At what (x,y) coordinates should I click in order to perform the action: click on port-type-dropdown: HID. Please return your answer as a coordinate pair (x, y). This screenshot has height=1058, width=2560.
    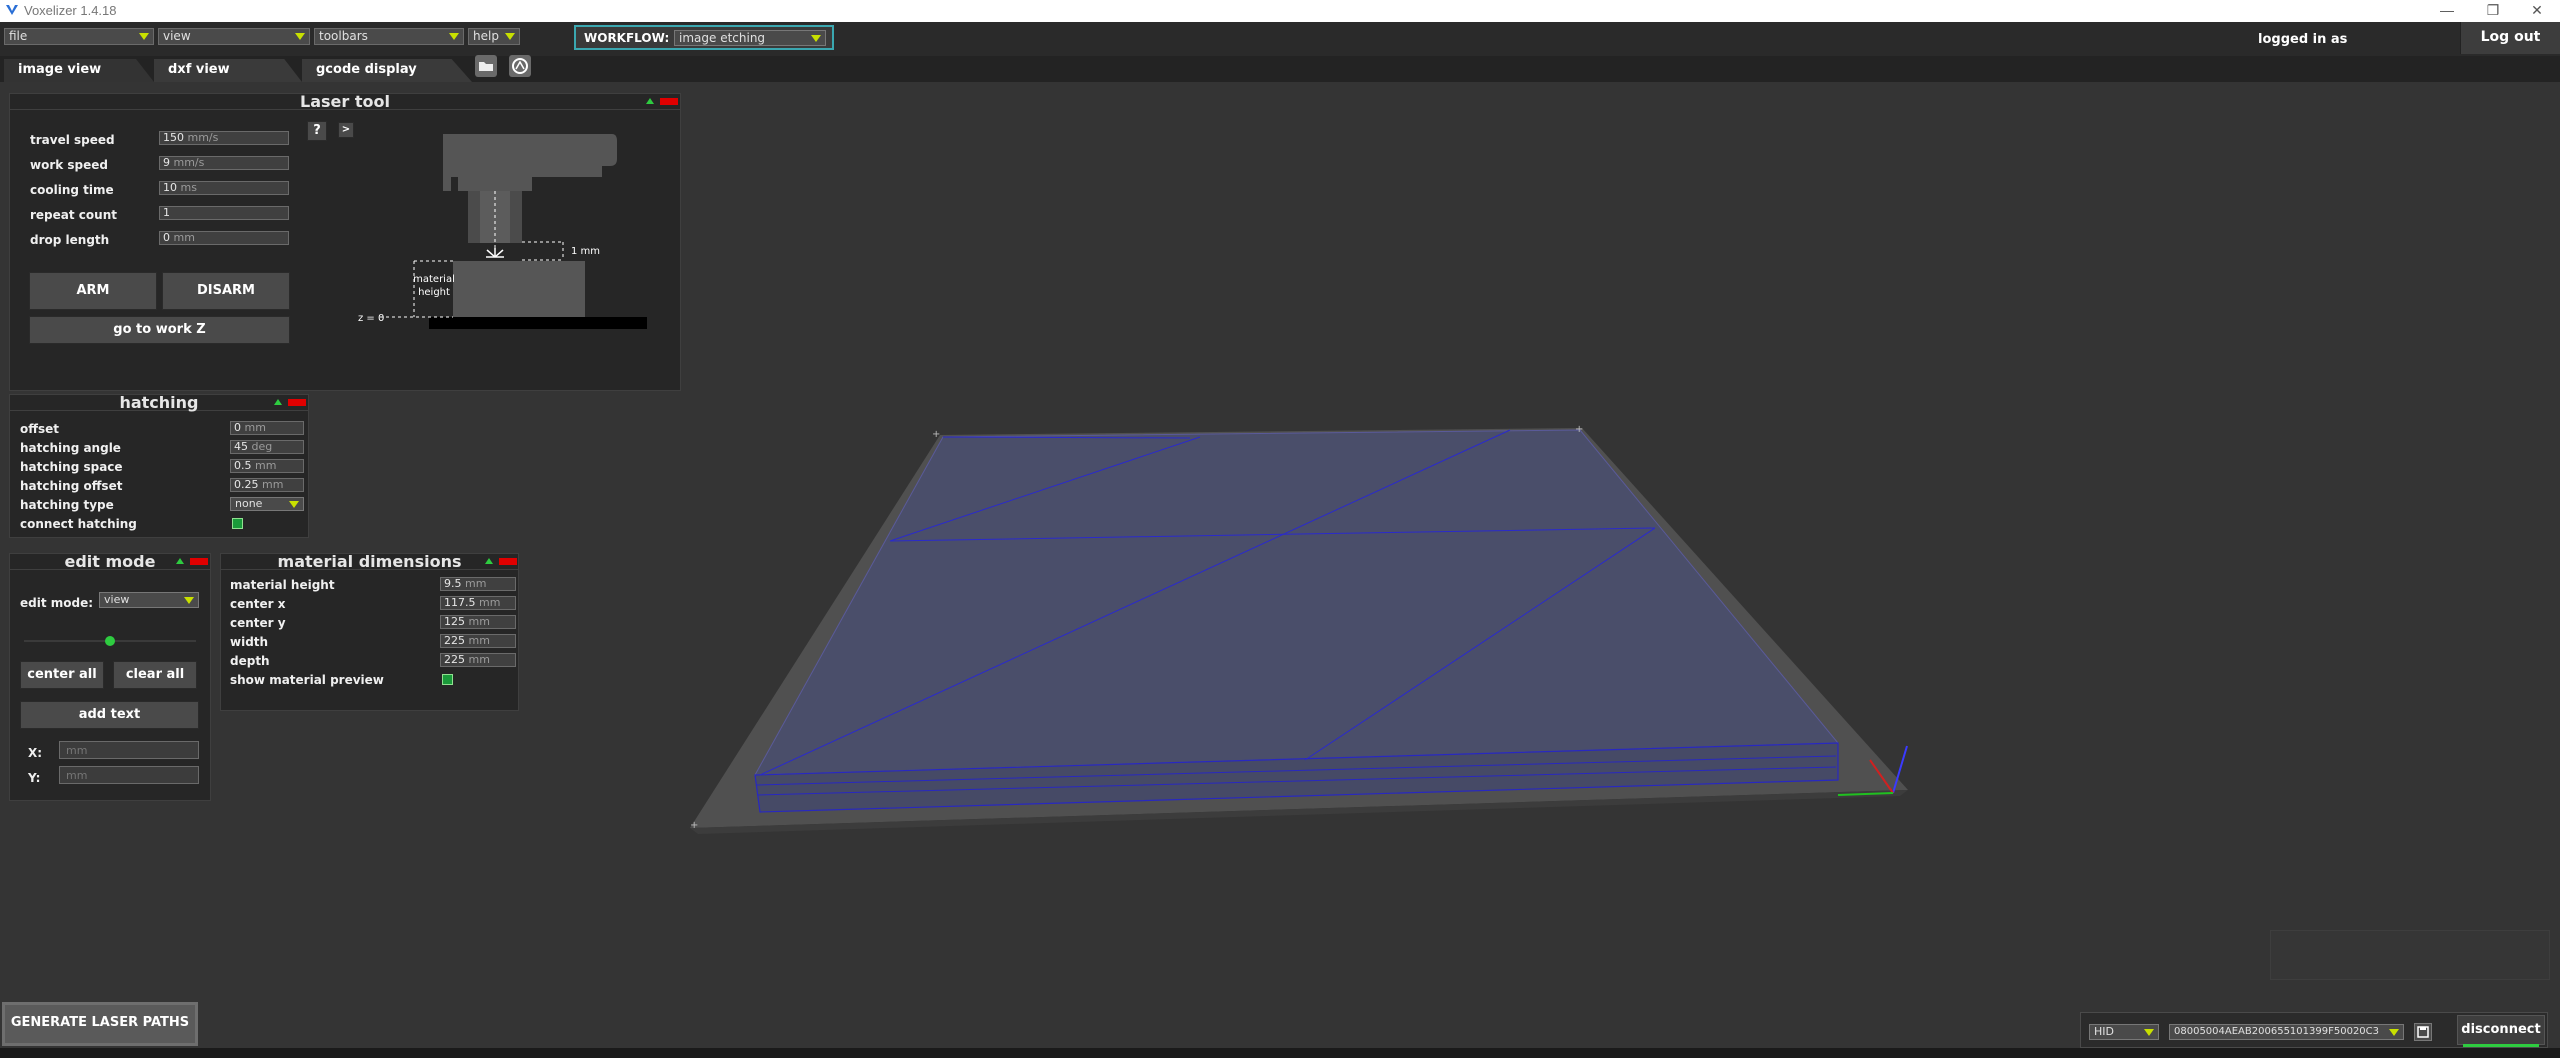
    Looking at the image, I should click on (2124, 1032).